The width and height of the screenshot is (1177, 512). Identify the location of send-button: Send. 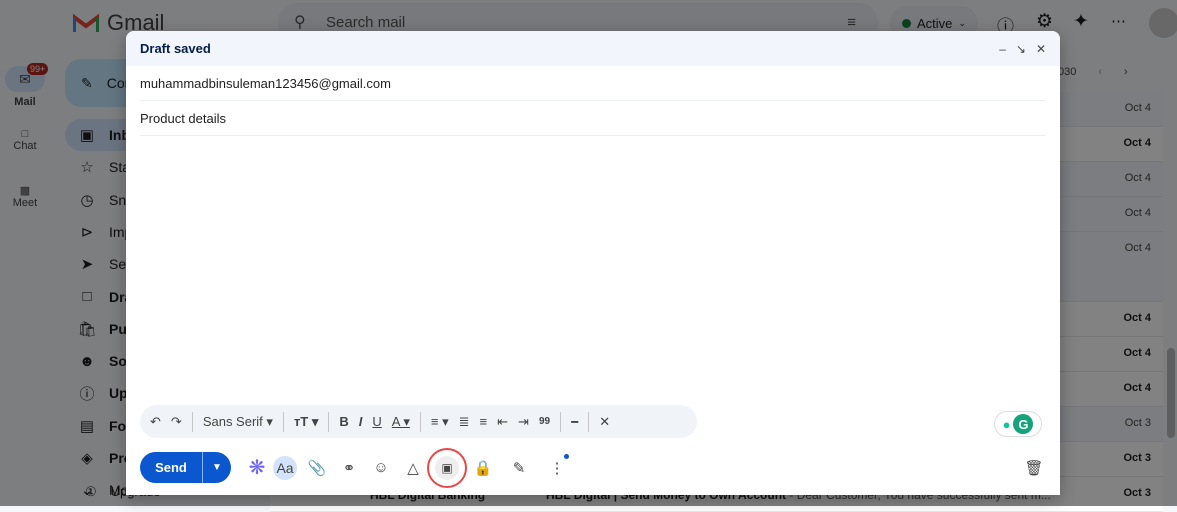
(171, 467).